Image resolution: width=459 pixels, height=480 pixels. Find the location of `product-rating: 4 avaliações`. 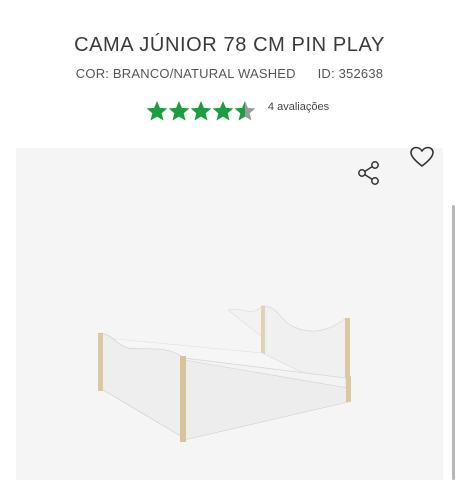

product-rating: 4 avaliações is located at coordinates (229, 111).